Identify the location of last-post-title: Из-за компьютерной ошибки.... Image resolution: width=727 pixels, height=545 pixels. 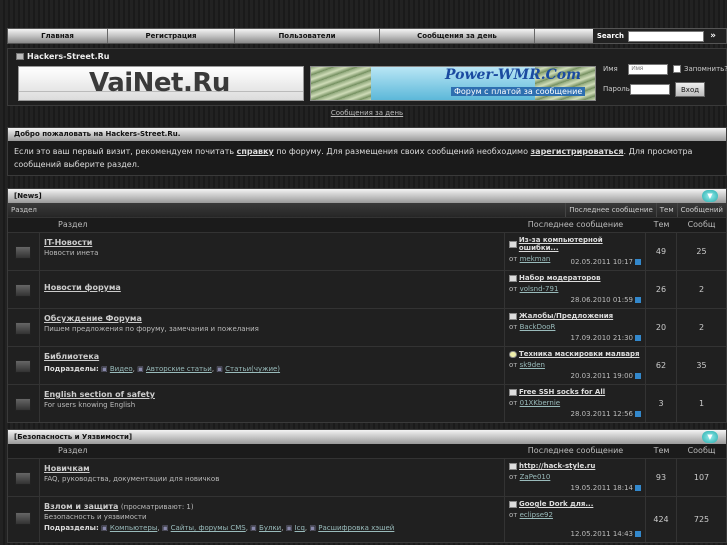
(575, 244).